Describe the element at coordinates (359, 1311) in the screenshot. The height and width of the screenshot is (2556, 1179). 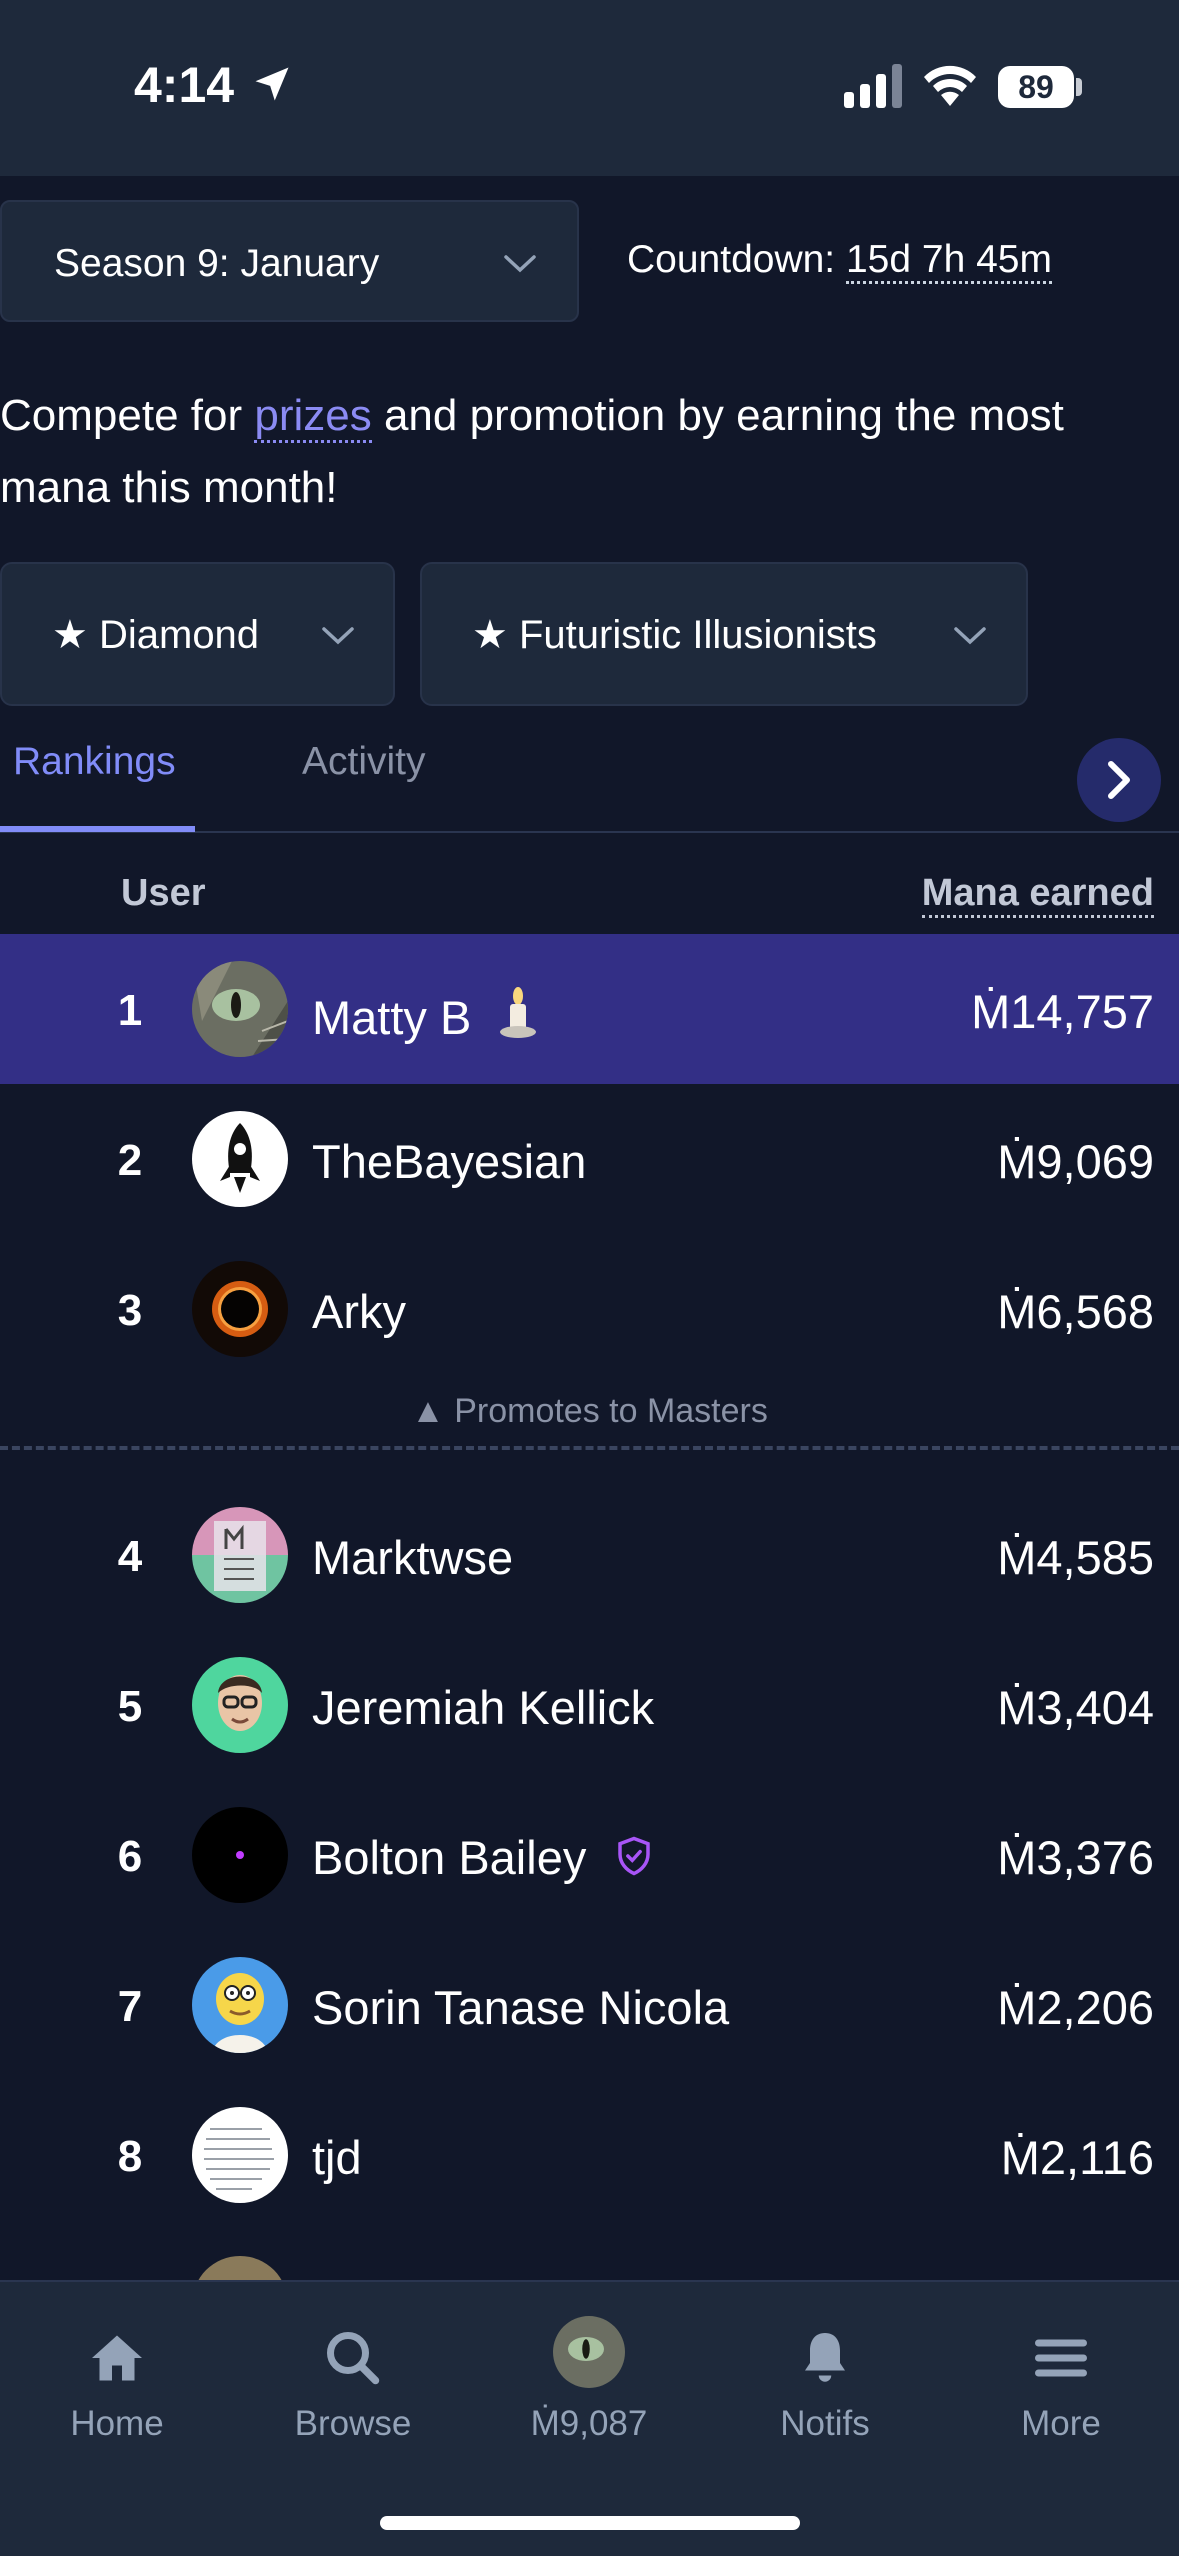
I see `username: Arky` at that location.